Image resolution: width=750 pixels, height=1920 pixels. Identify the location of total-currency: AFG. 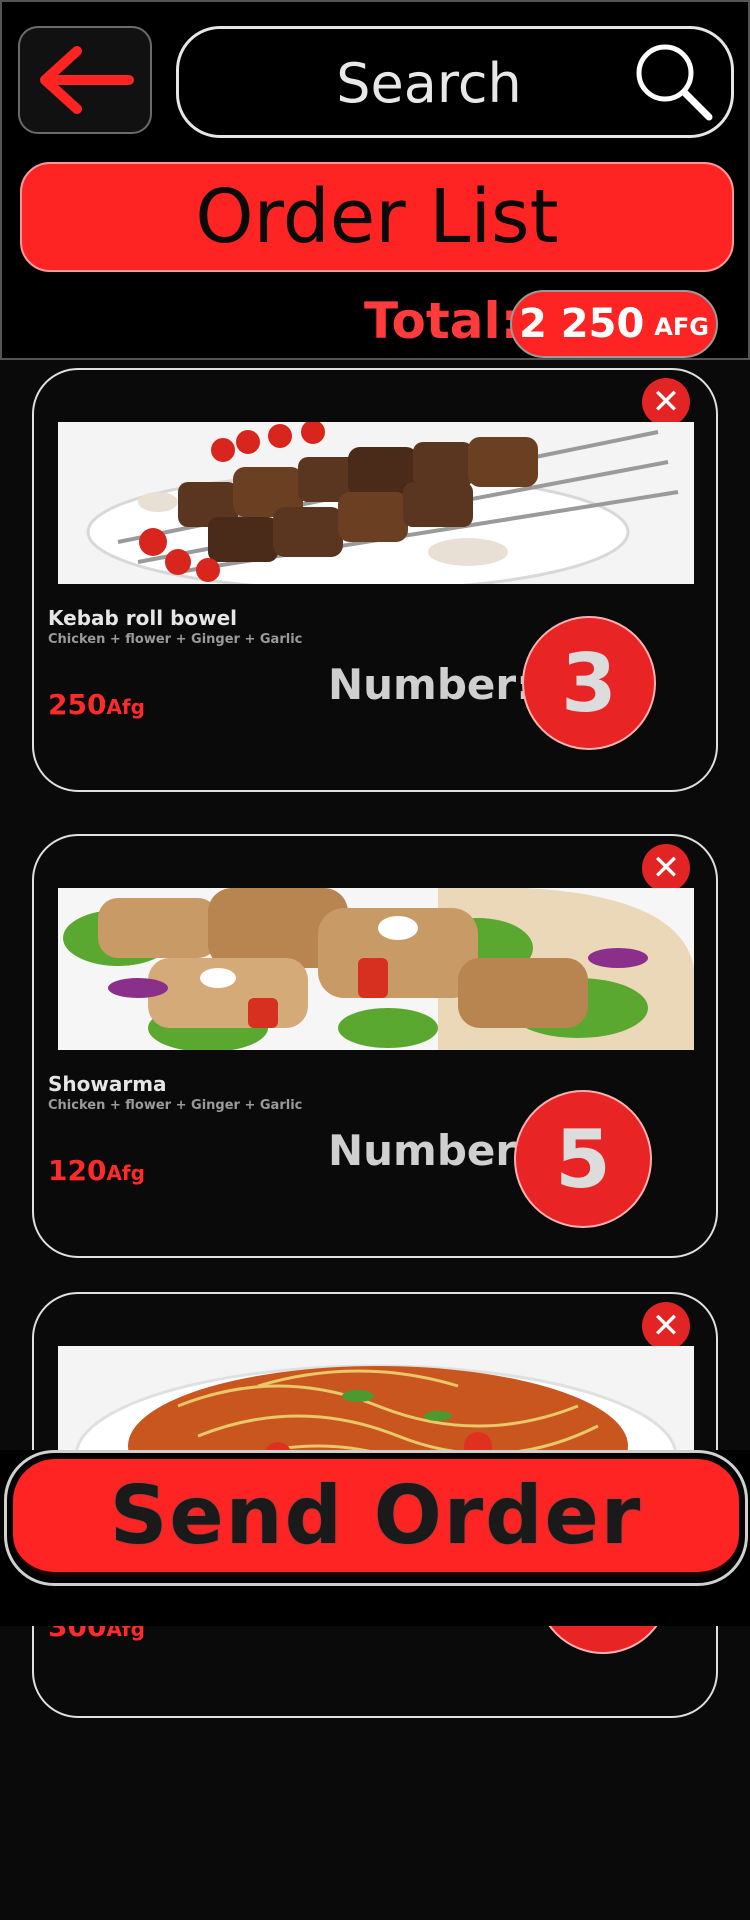
(681, 327).